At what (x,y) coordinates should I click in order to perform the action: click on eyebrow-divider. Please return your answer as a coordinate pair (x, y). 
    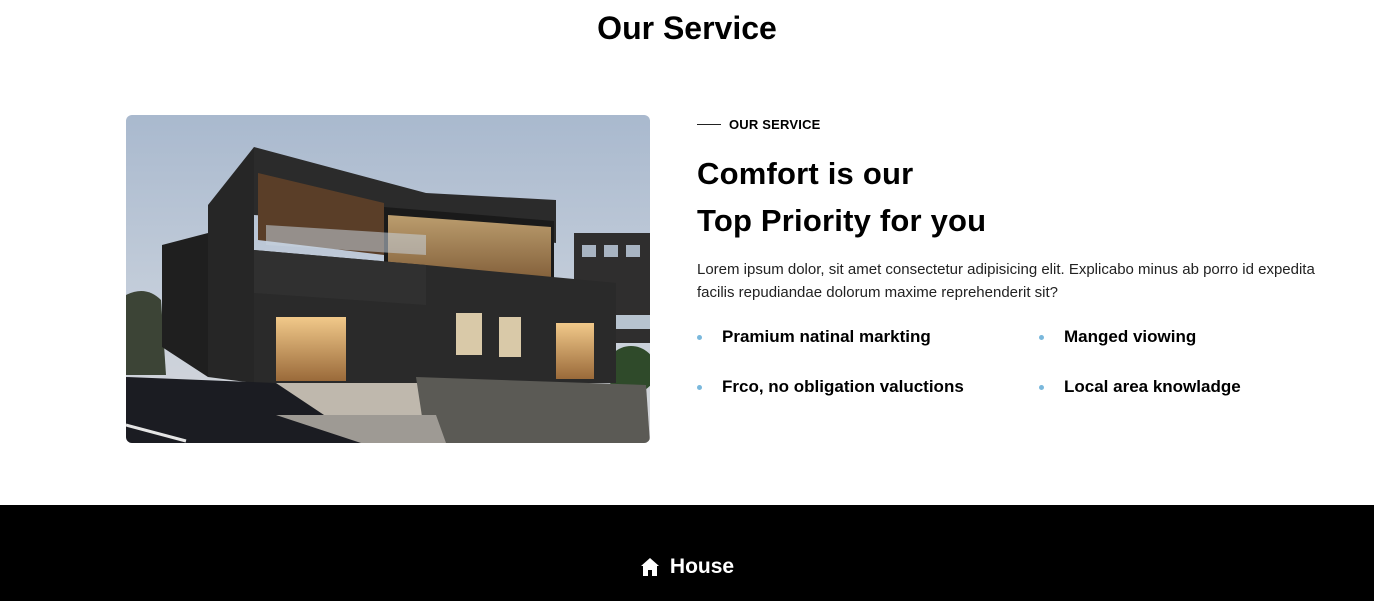
    Looking at the image, I should click on (709, 124).